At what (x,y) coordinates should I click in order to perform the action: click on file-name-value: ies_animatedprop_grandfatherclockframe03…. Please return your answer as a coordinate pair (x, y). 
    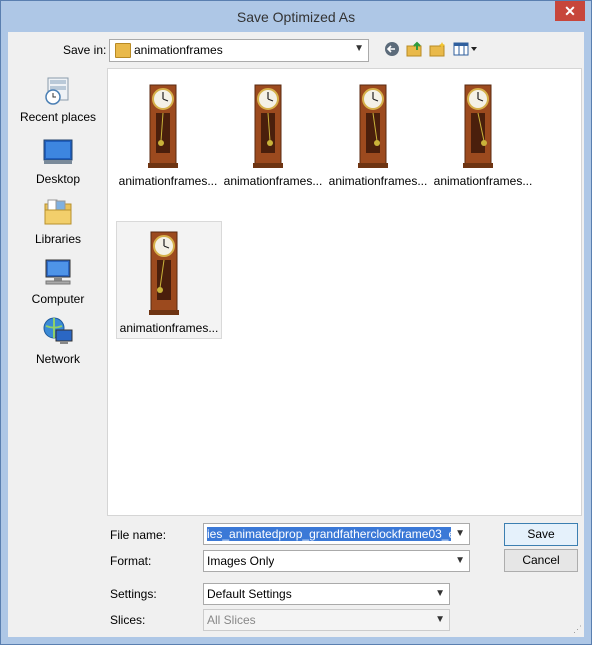
    Looking at the image, I should click on (329, 534).